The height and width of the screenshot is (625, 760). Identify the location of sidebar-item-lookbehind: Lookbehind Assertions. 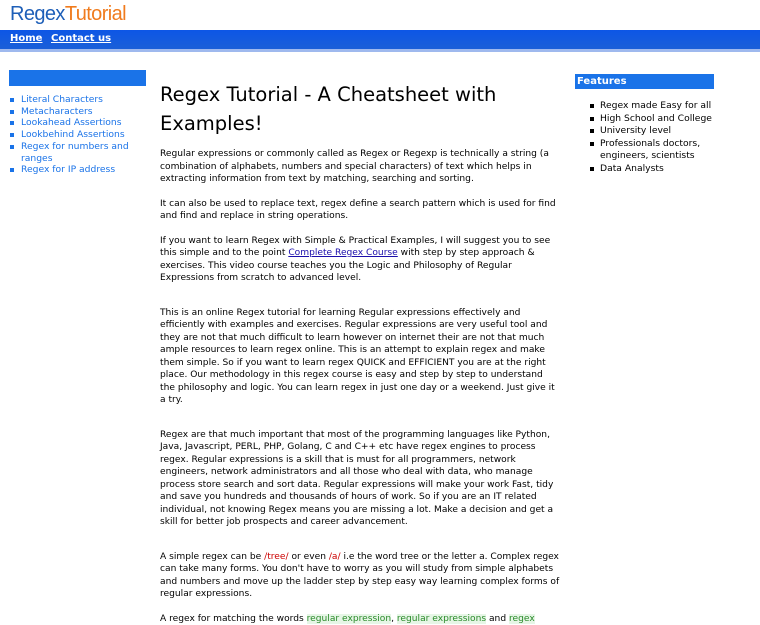
(79, 135).